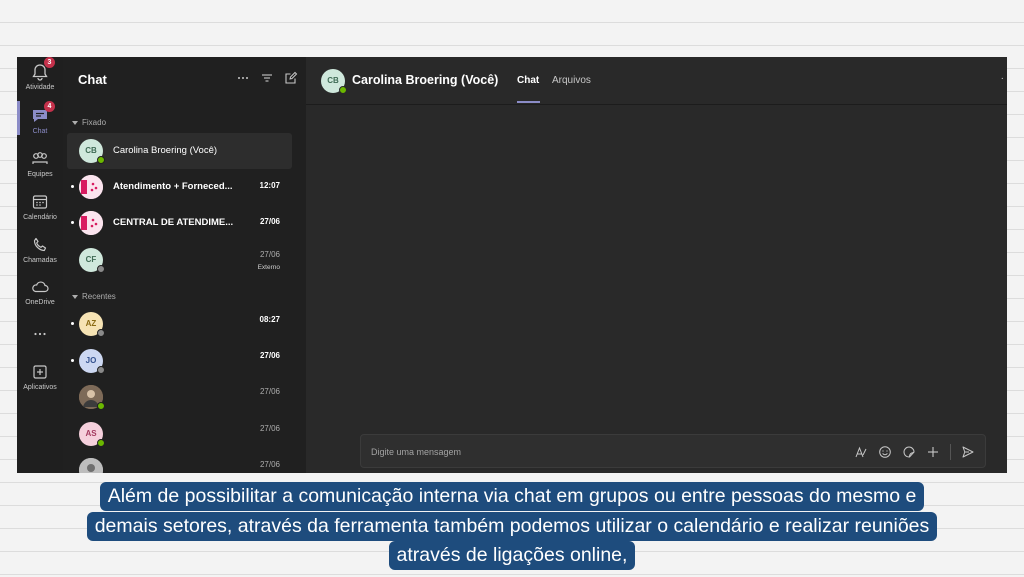  I want to click on send-icon, so click(968, 452).